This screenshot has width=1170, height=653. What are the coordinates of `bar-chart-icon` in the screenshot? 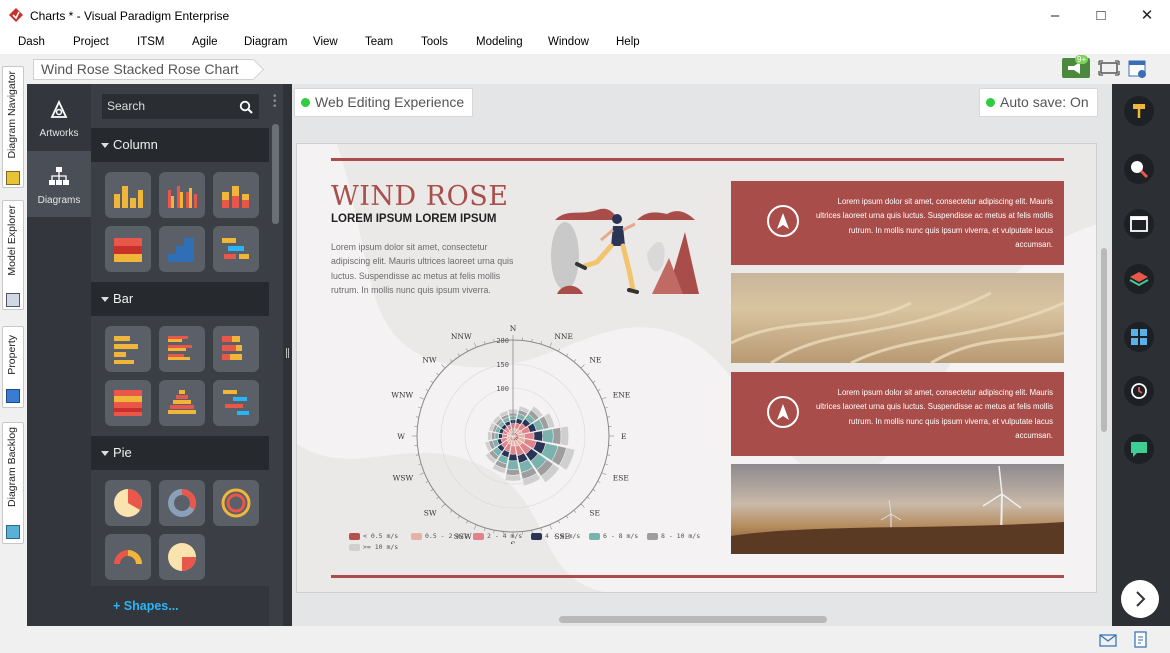 It's located at (126, 350).